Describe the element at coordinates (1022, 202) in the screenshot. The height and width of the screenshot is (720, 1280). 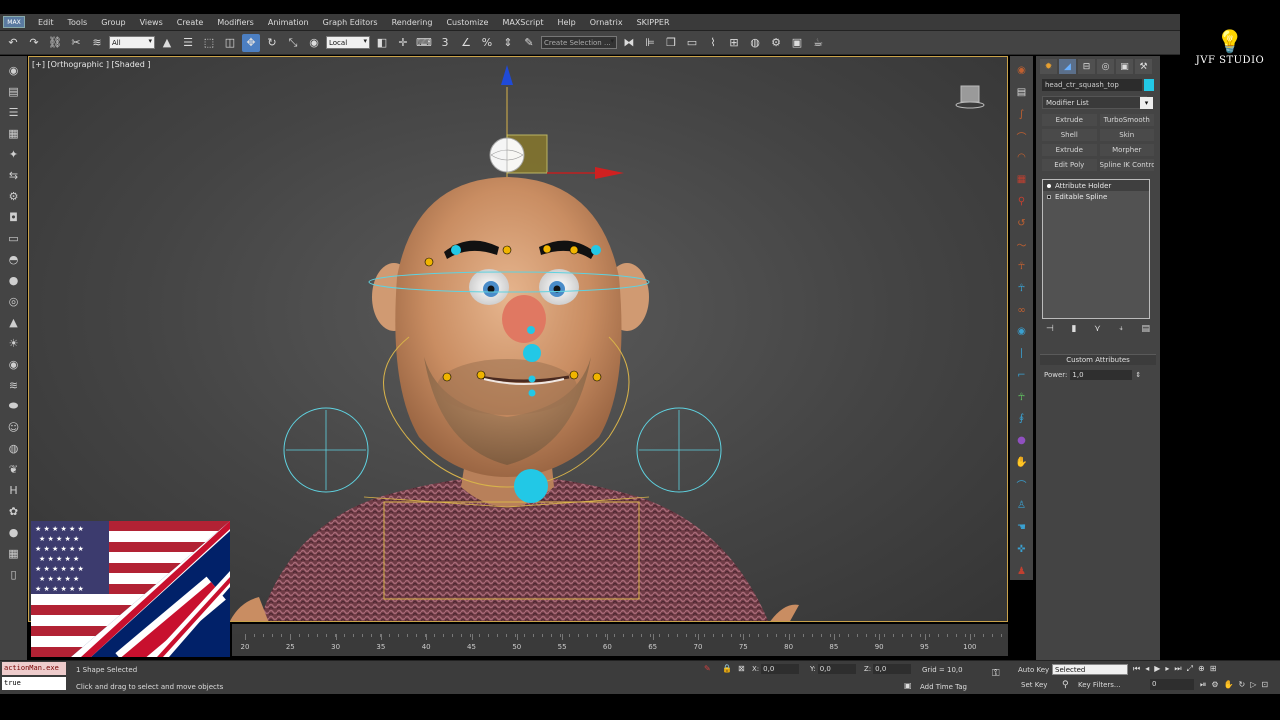
I see `bone-tool-icon: ⚲` at that location.